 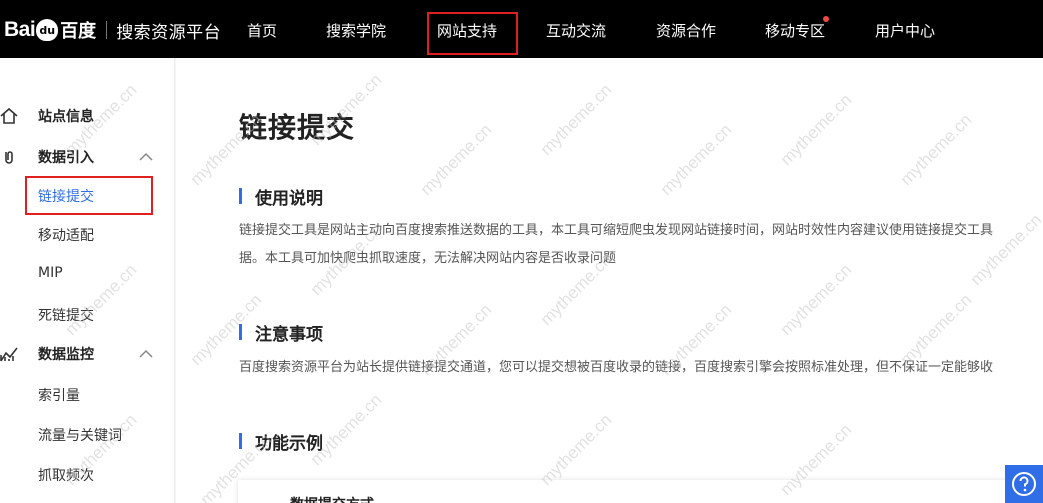 I want to click on nav-home: 首页, so click(x=262, y=29).